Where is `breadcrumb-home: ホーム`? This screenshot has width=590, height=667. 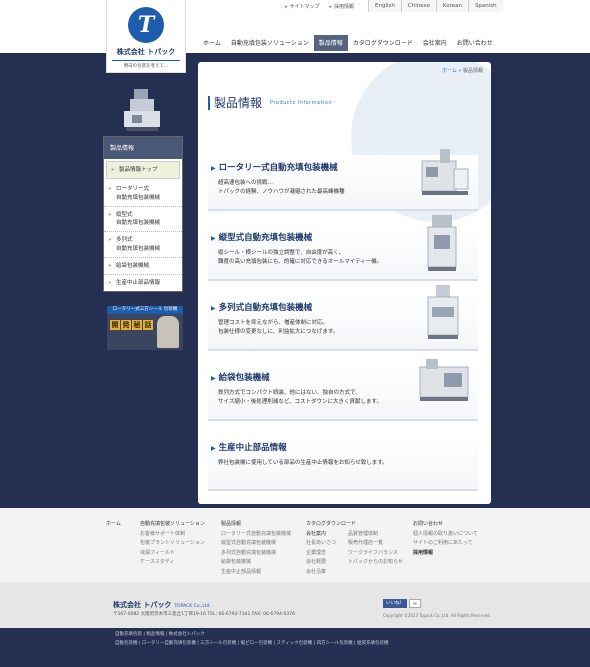
breadcrumb-home: ホーム is located at coordinates (449, 71).